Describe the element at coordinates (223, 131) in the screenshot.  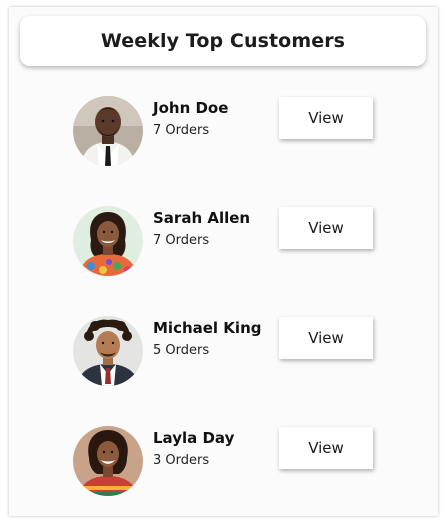
I see `customer-row: John Doe 7 Orders View` at that location.